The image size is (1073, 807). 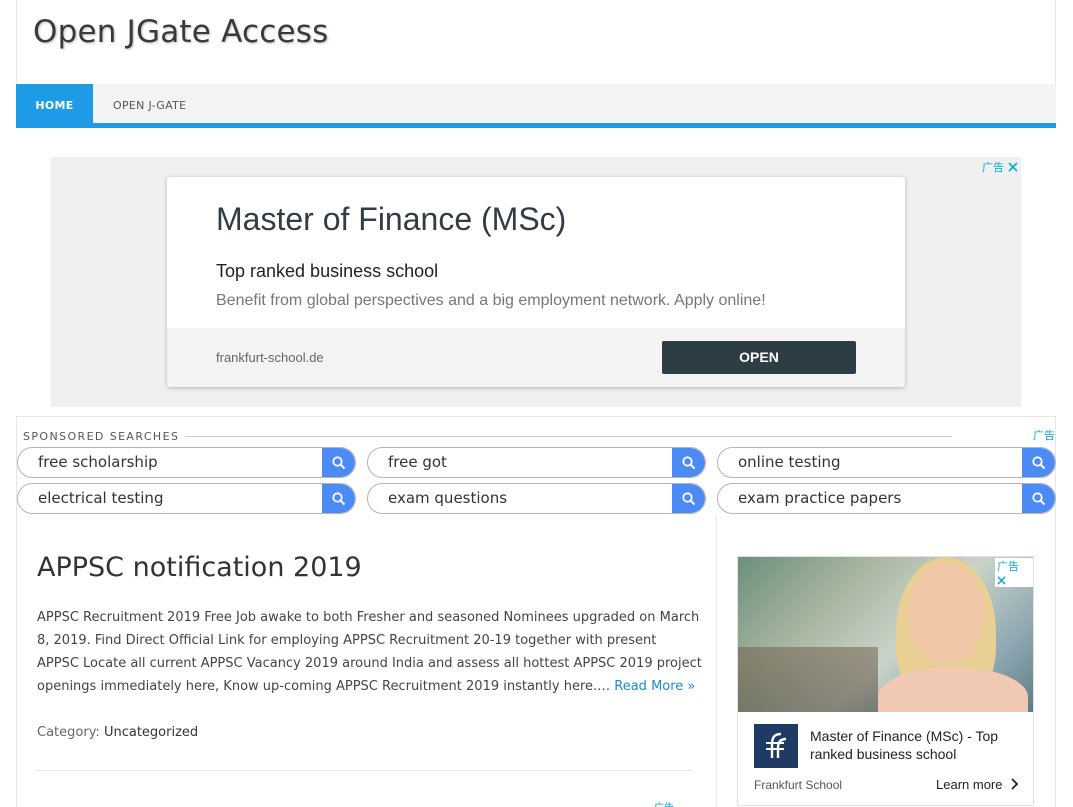 I want to click on ad-subtitle: Top ranked business school, so click(x=327, y=271).